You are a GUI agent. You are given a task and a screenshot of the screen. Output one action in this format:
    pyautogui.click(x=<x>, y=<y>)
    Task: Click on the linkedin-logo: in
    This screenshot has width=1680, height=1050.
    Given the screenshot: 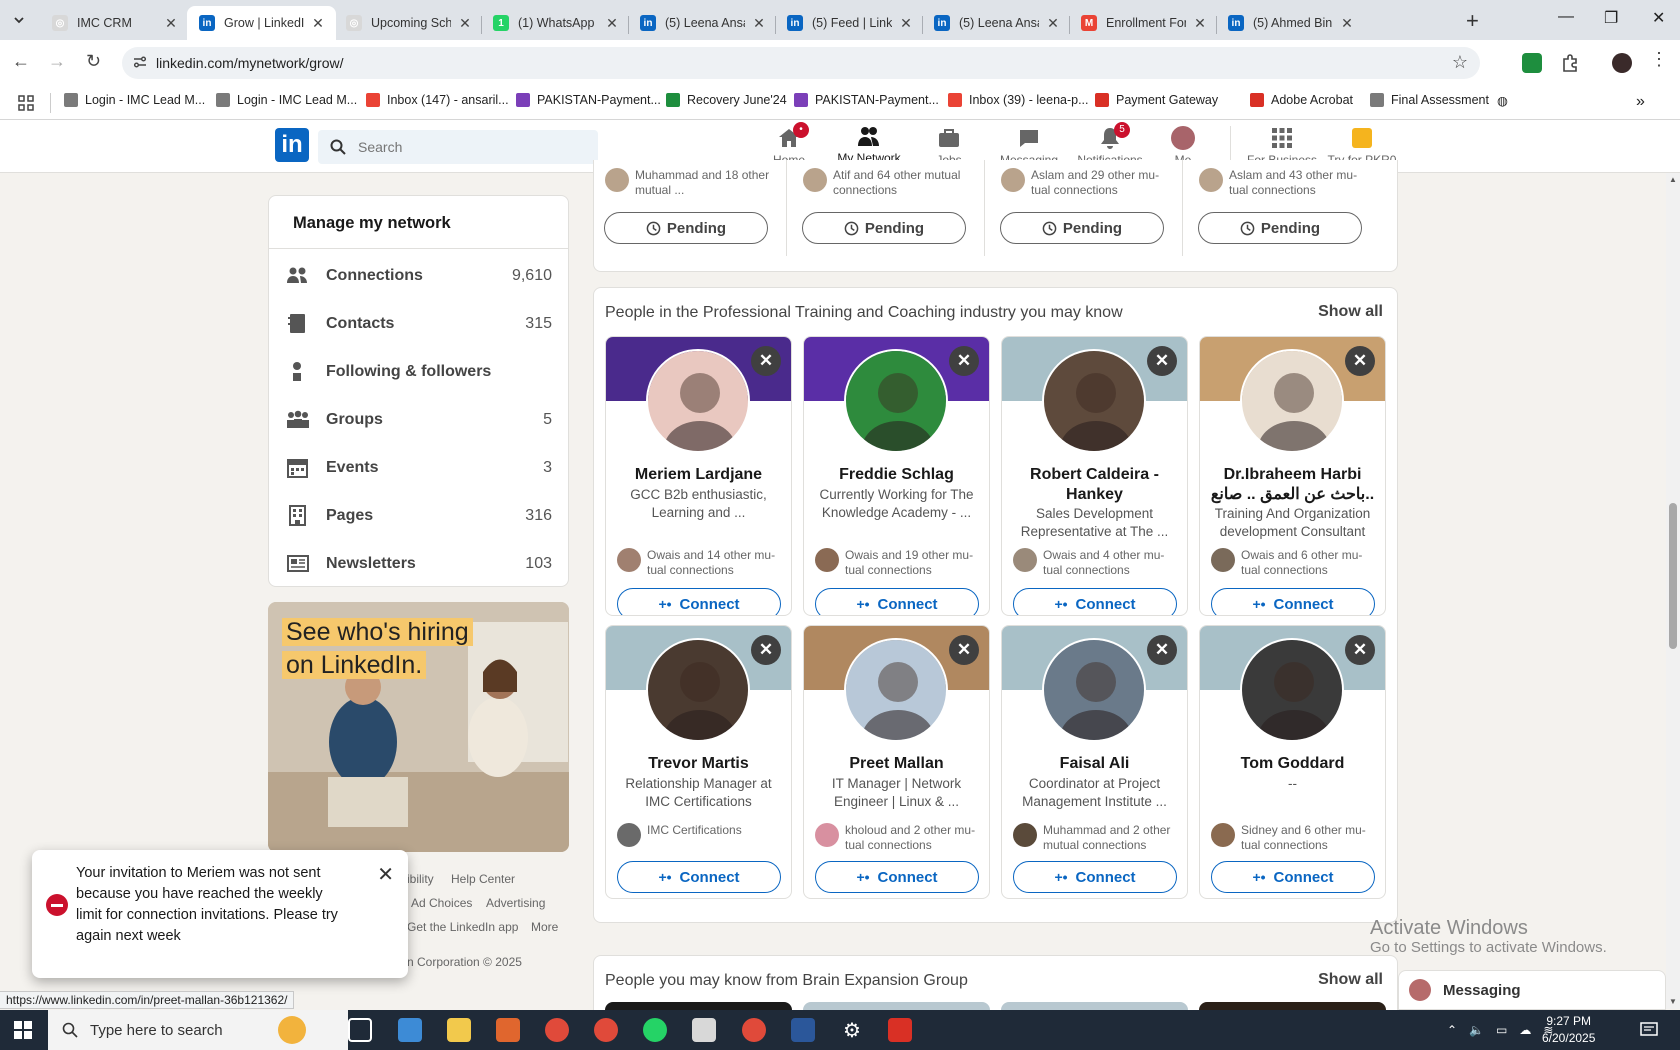 What is the action you would take?
    pyautogui.click(x=292, y=145)
    